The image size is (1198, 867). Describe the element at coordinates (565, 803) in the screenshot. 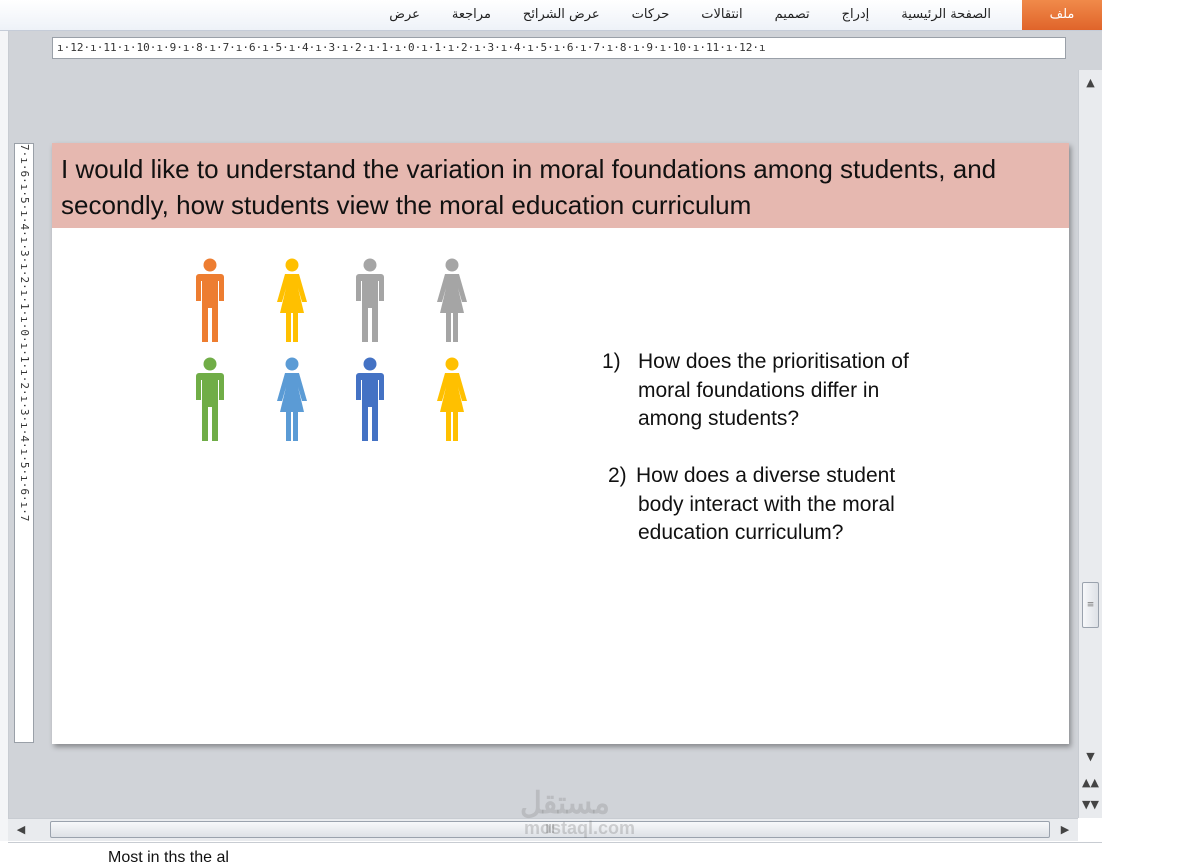

I see `watermark-logo: مستقل` at that location.